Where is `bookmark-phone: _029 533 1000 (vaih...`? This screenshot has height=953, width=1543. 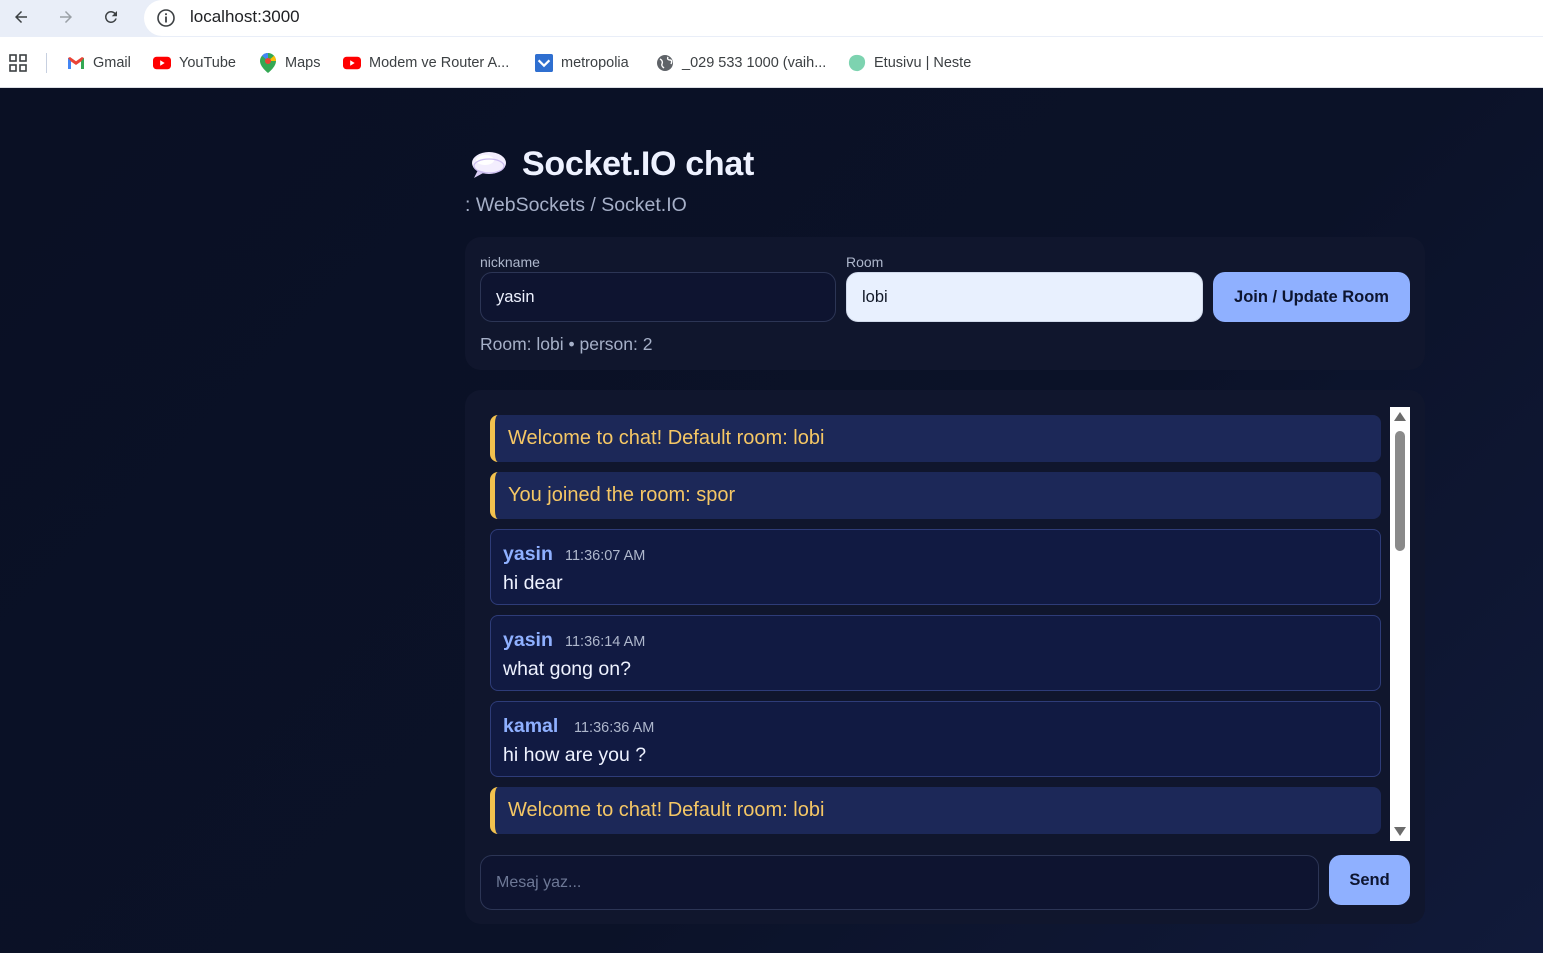
bookmark-phone: _029 533 1000 (vaih... is located at coordinates (741, 63).